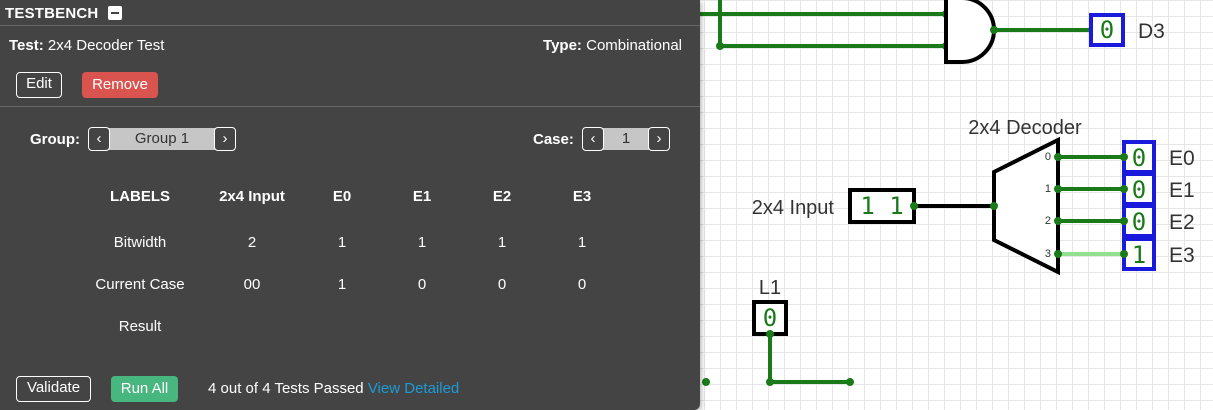 The width and height of the screenshot is (1213, 410). I want to click on group-selector: Group 1 ‹ ›, so click(162, 139).